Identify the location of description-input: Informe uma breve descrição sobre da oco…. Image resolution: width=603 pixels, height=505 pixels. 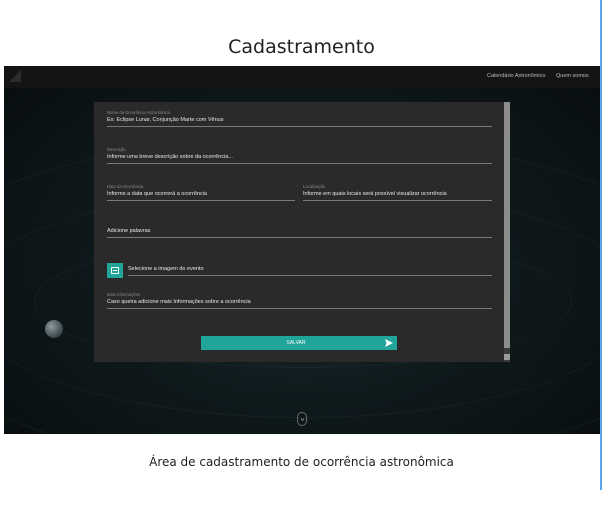
(299, 159).